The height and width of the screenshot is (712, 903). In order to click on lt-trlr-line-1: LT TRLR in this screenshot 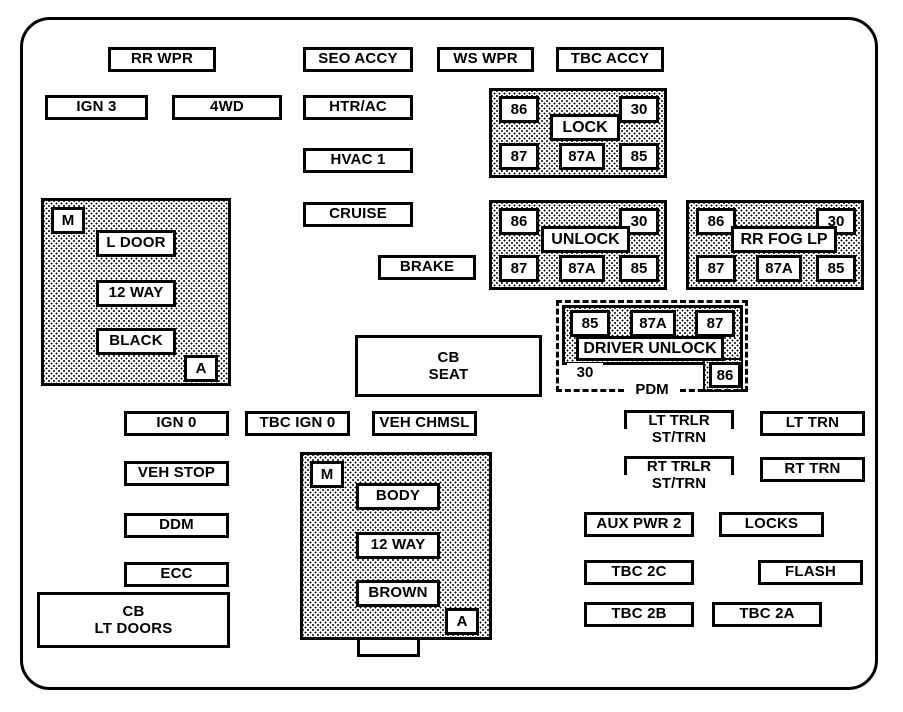, I will do `click(679, 420)`.